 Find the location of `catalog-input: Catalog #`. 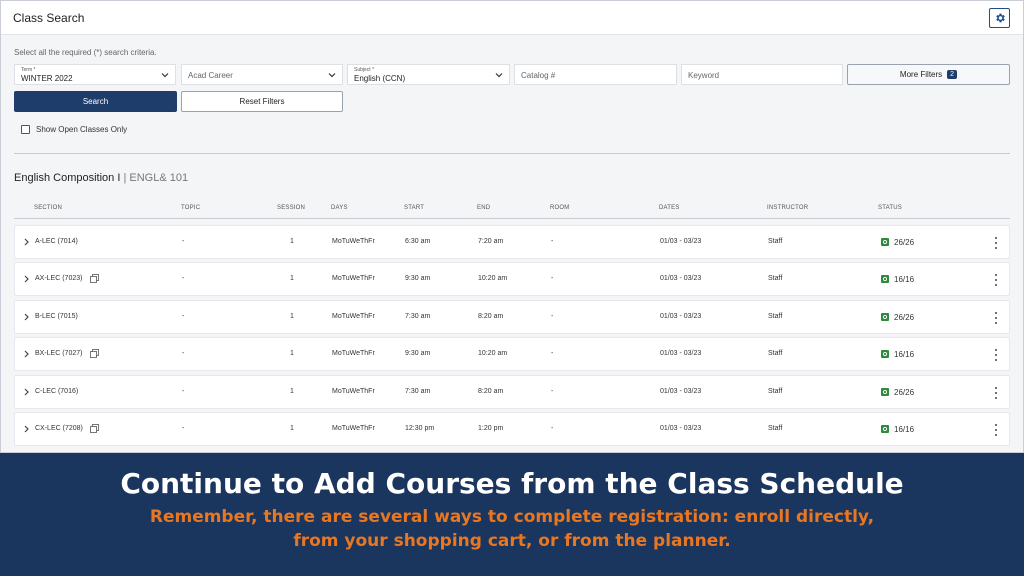

catalog-input: Catalog # is located at coordinates (595, 74).